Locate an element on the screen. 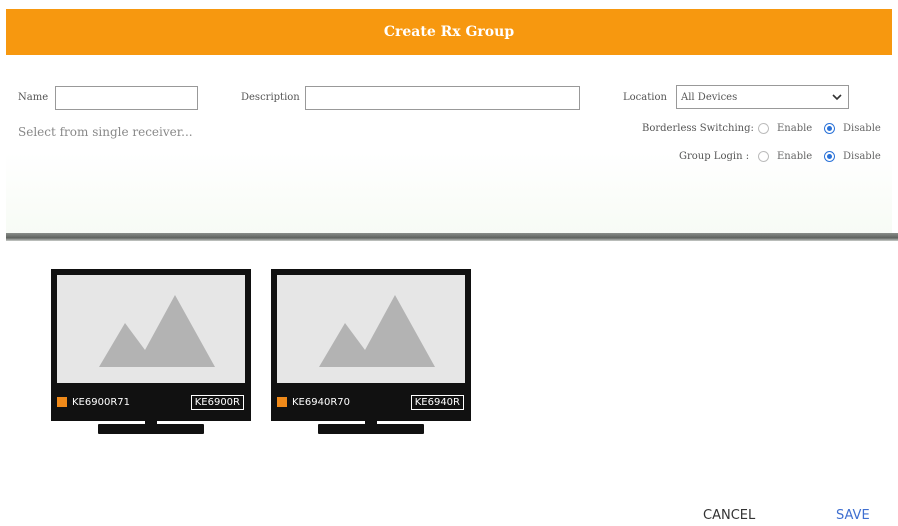  dialog-header: Create Rx Group is located at coordinates (449, 32).